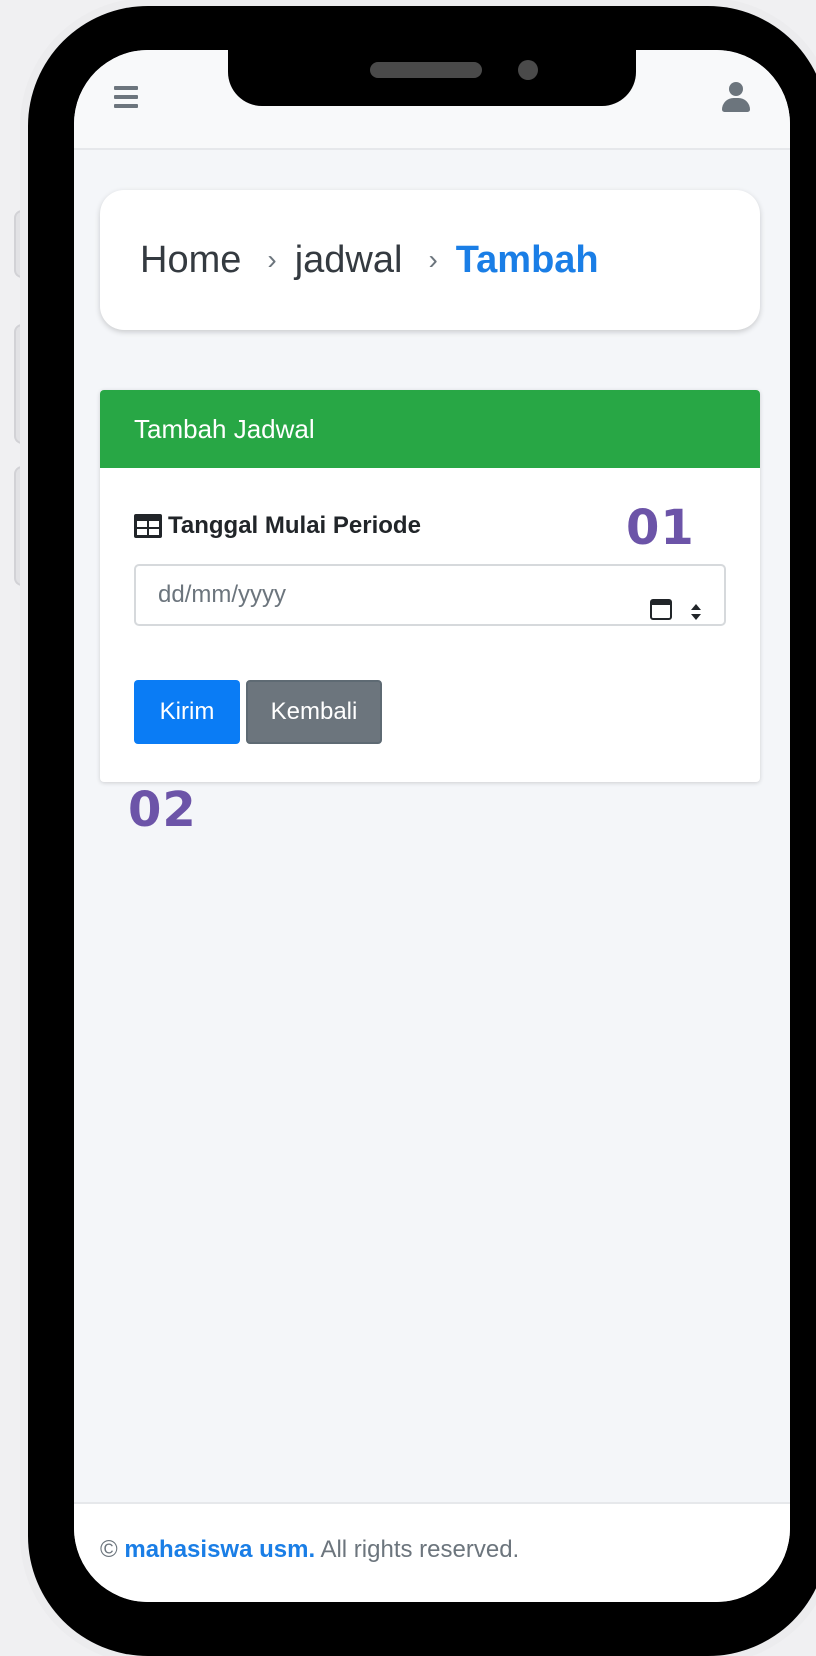 The width and height of the screenshot is (816, 1656). I want to click on footer-brand-link: mahasiswa usm., so click(219, 1549).